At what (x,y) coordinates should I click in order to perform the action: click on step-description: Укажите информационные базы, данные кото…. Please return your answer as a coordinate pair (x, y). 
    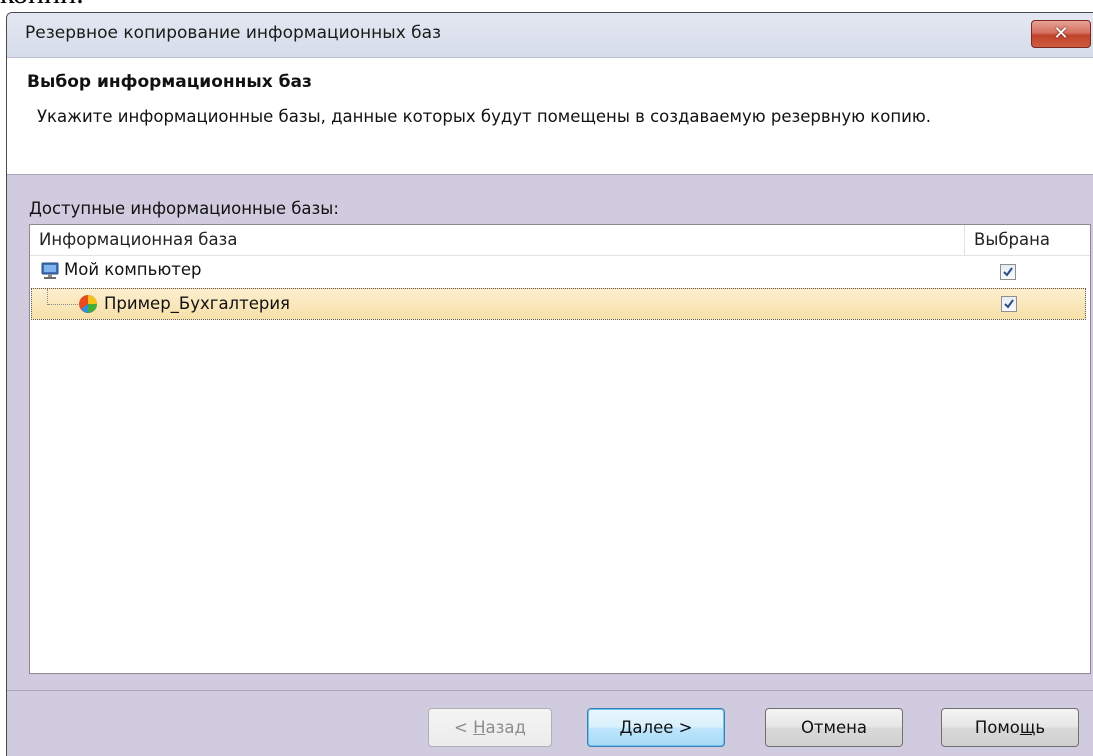
    Looking at the image, I should click on (484, 116).